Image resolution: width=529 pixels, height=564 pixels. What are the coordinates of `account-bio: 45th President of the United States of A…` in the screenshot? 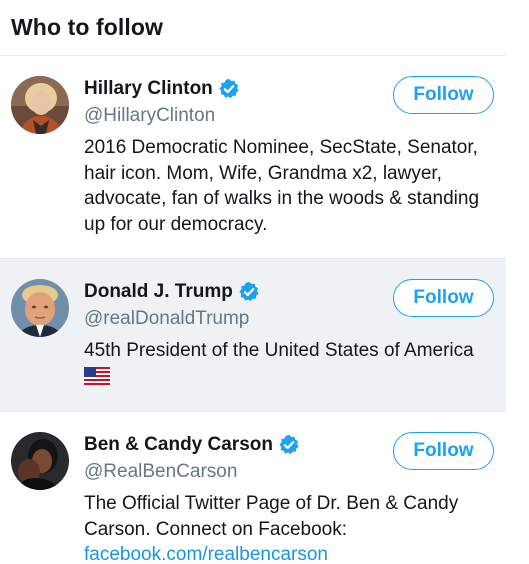 It's located at (289, 361).